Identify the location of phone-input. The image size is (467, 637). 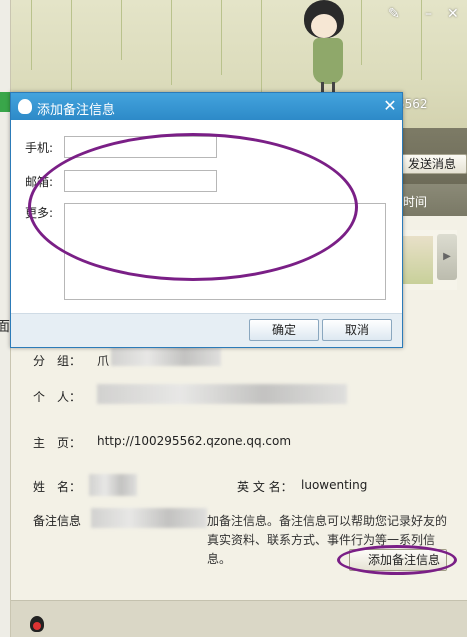
(140, 147).